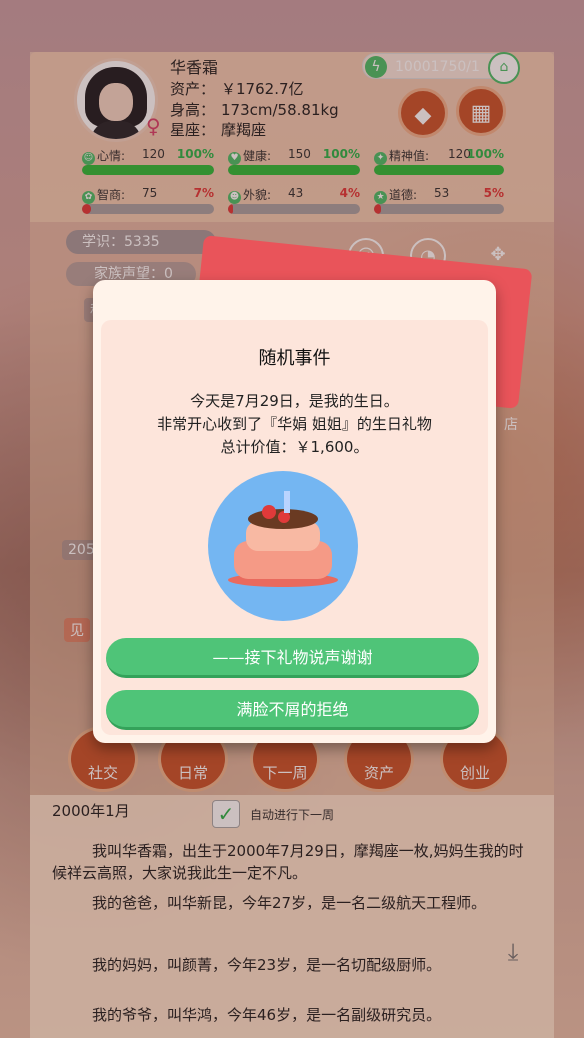 The image size is (584, 1038). Describe the element at coordinates (294, 424) in the screenshot. I see `event-line-2: 非常开心收到了『华娟 姐姐』的生日礼物` at that location.